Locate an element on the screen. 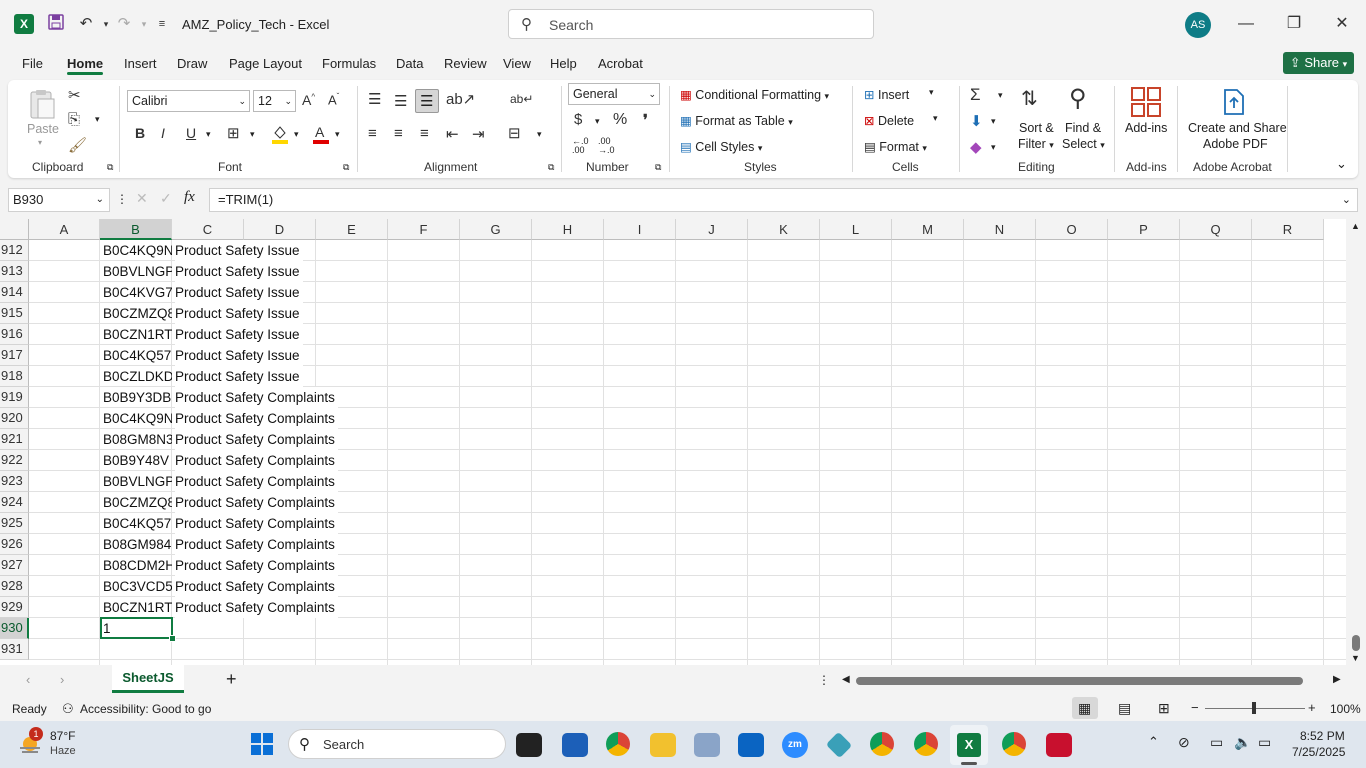 Image resolution: width=1366 pixels, height=768 pixels. zoom-out-icon: − is located at coordinates (1195, 707).